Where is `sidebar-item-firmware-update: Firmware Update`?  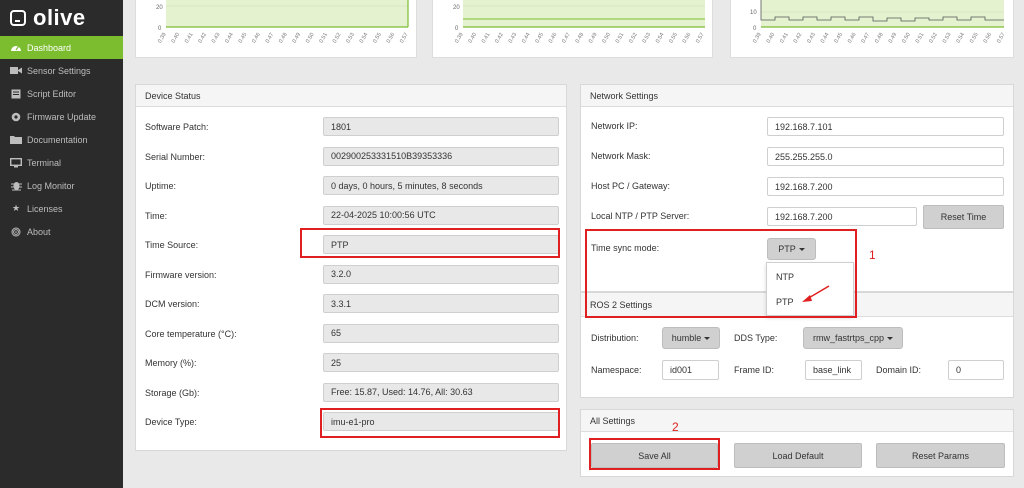 sidebar-item-firmware-update: Firmware Update is located at coordinates (61, 116).